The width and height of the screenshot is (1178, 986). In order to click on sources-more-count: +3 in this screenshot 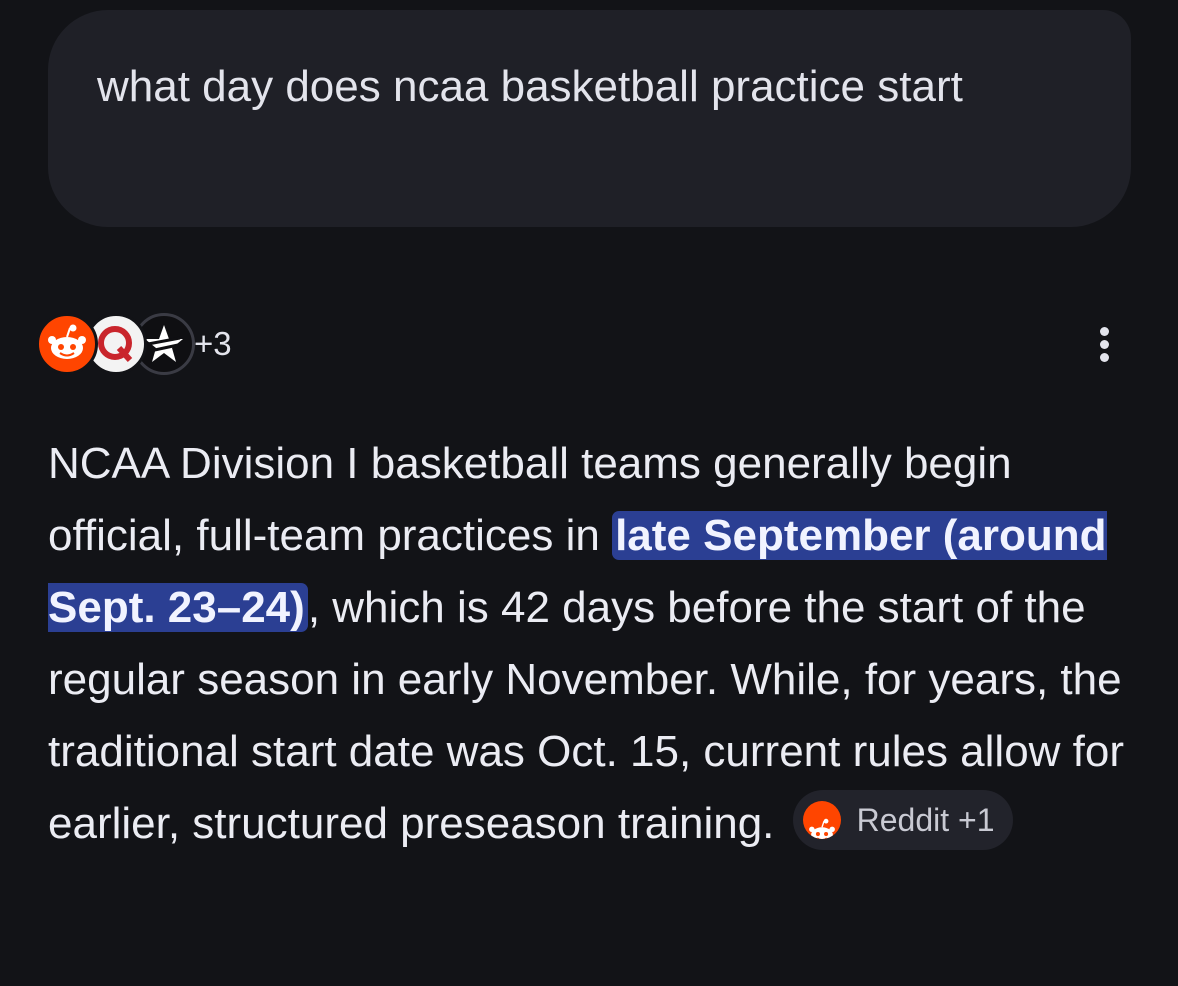, I will do `click(213, 344)`.